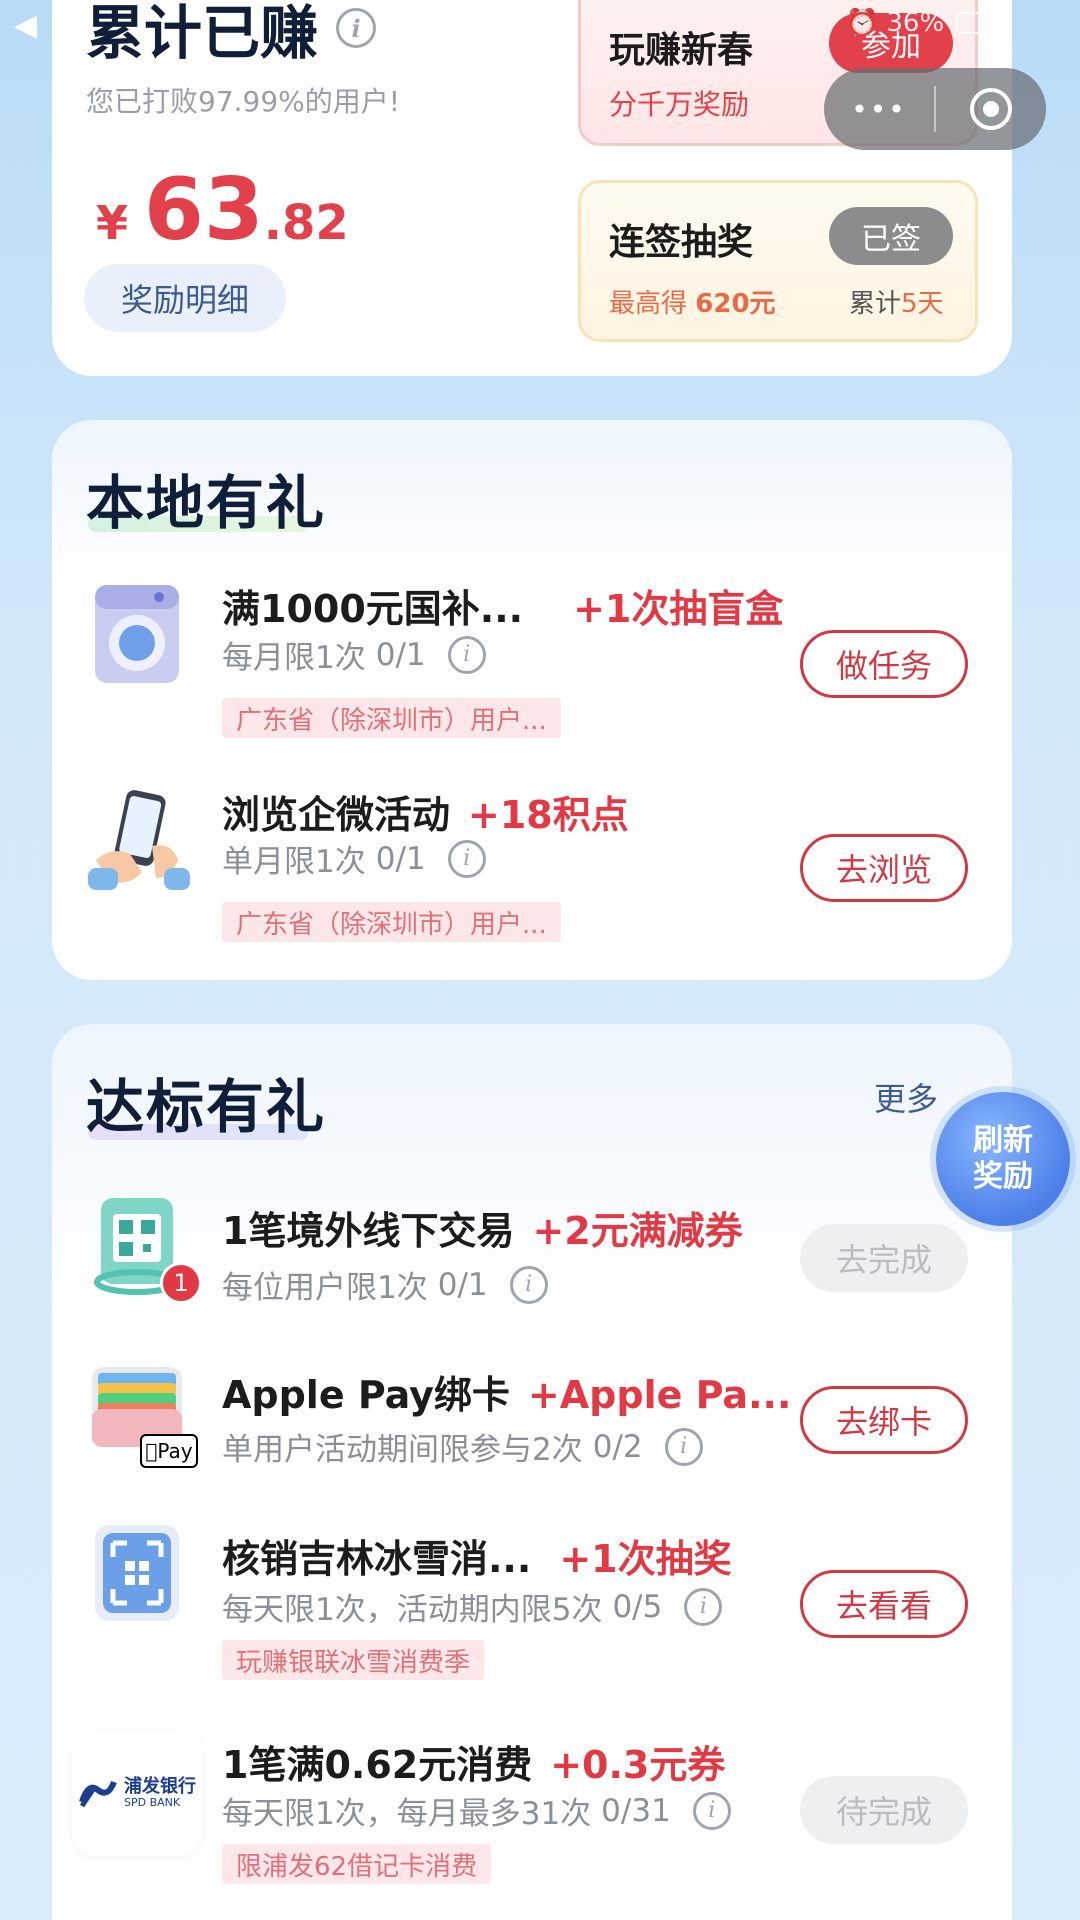  I want to click on task-progress: 0/5, so click(637, 1606).